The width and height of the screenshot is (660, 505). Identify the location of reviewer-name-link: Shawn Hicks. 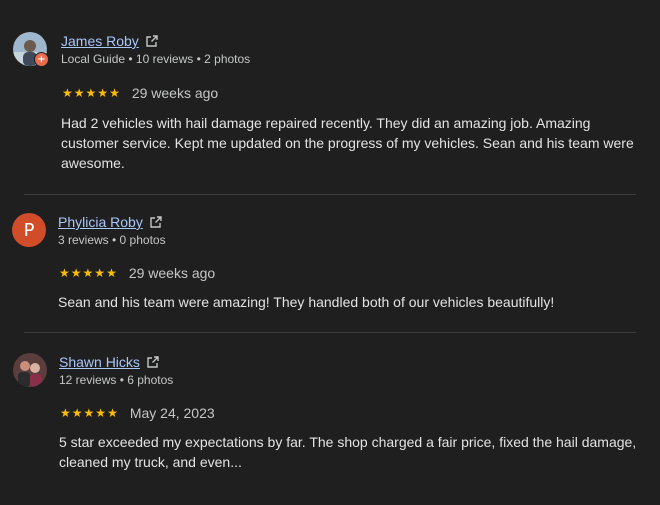
(99, 362).